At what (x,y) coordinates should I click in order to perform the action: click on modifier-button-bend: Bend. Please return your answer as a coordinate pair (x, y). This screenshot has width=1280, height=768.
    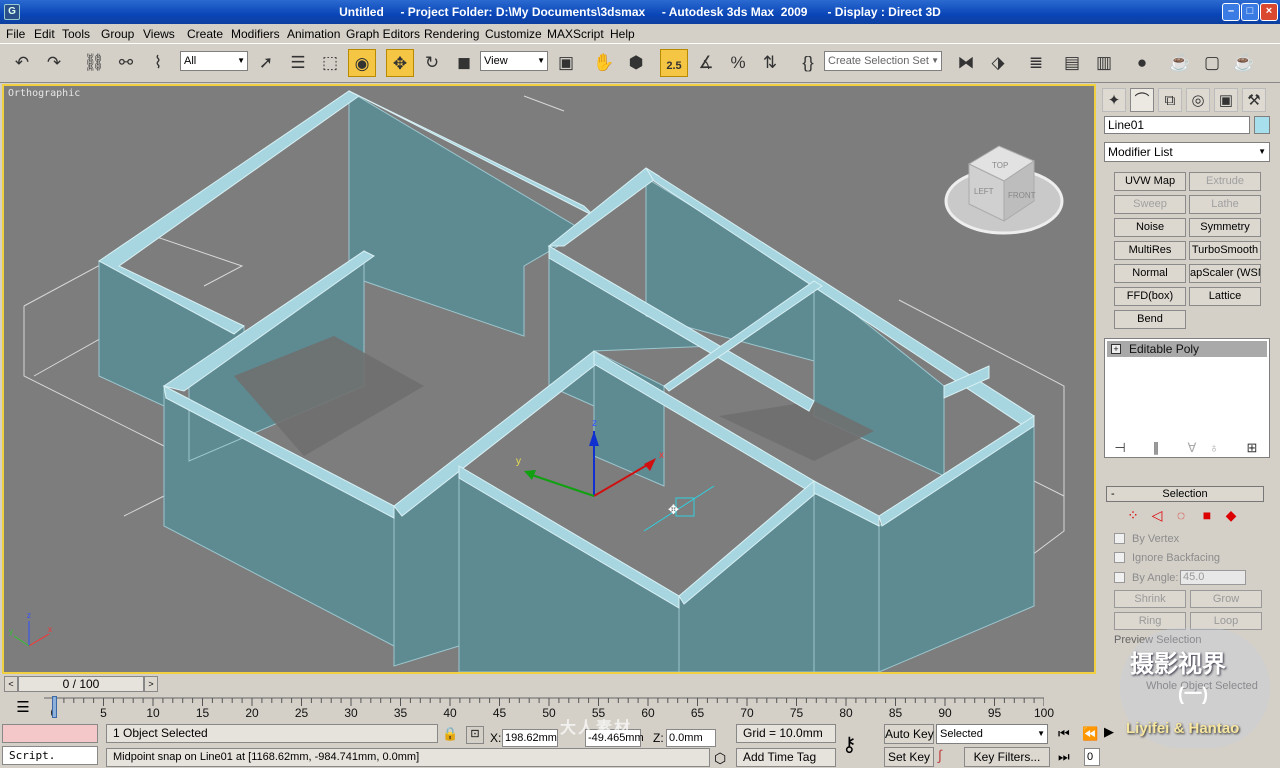
    Looking at the image, I should click on (1150, 319).